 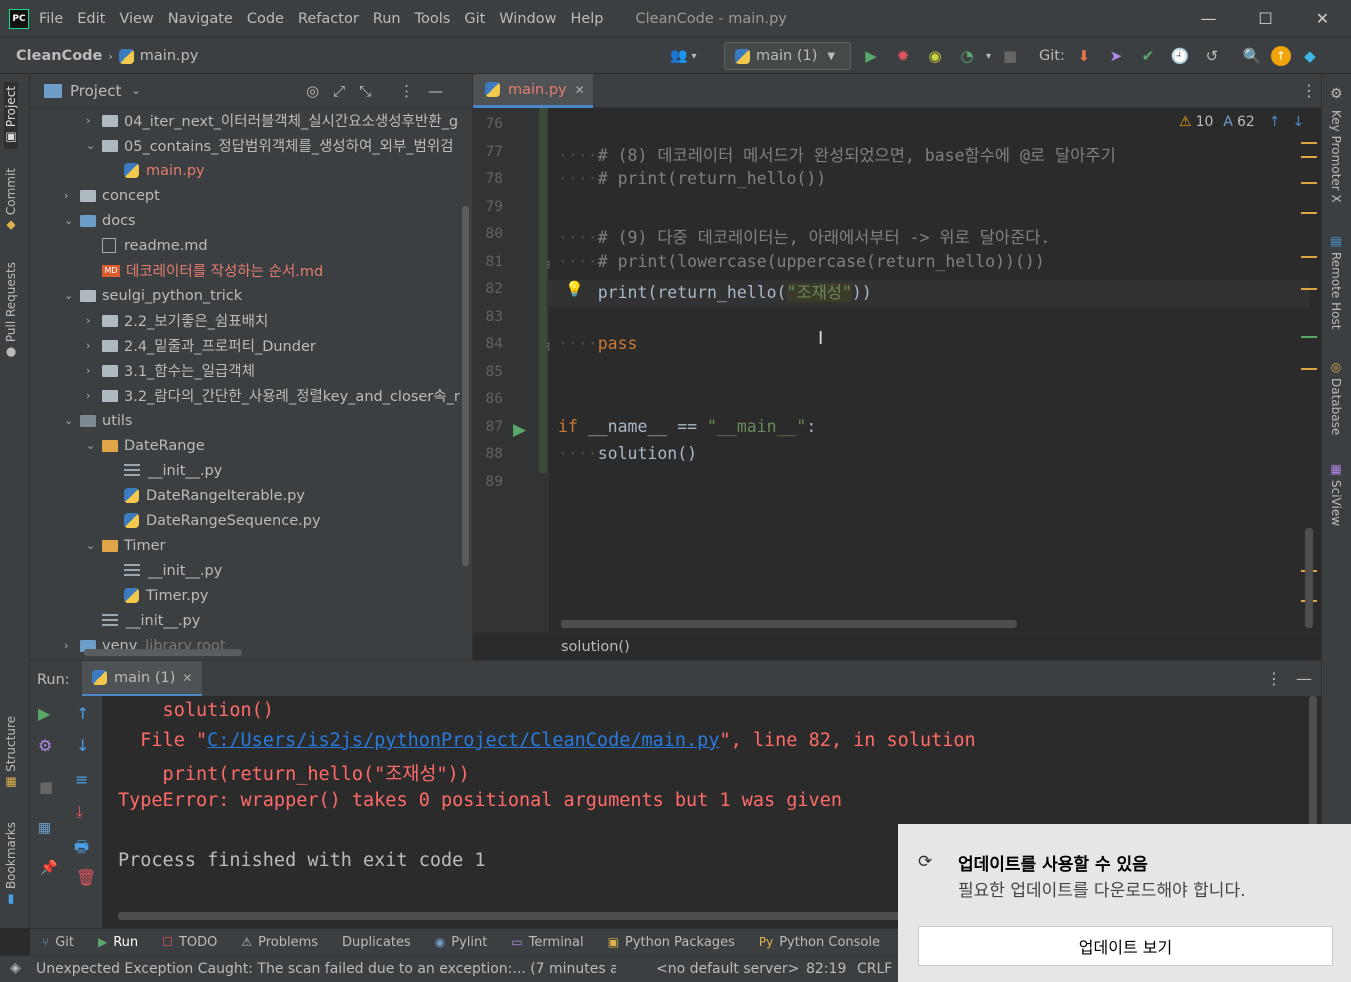 I want to click on status-line-separator: CRLF, so click(x=874, y=969).